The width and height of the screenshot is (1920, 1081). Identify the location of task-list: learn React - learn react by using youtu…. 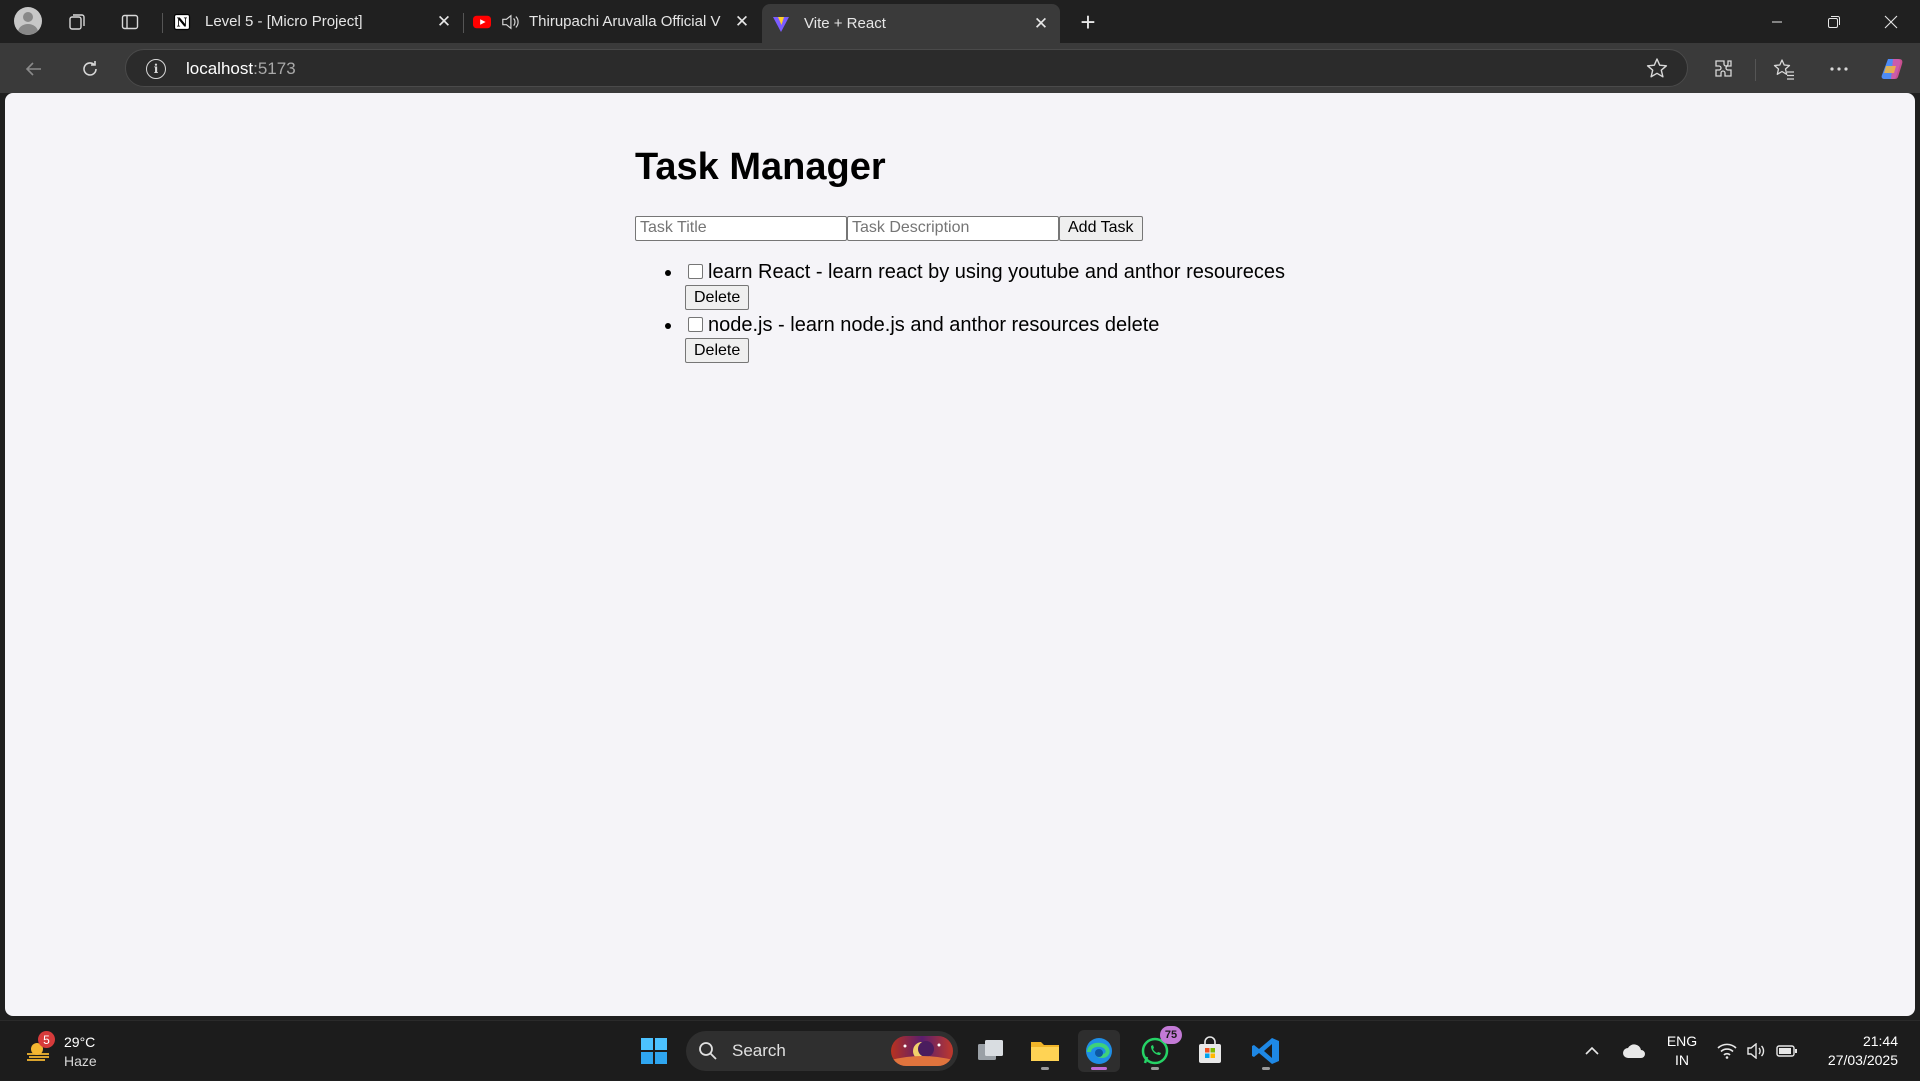
(1015, 311).